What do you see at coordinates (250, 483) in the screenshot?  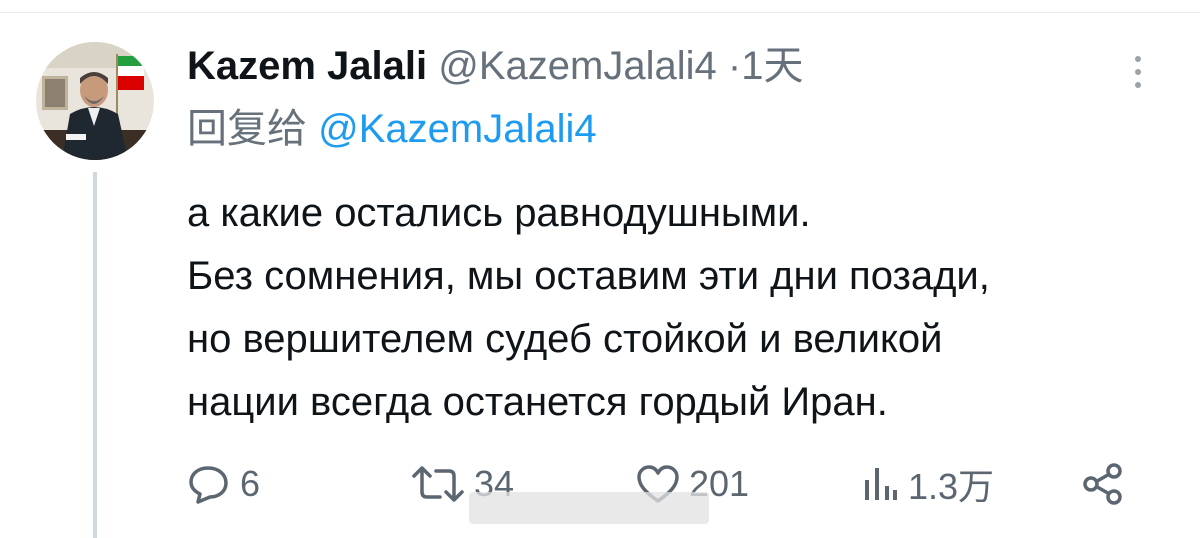 I see `reply-count: 6` at bounding box center [250, 483].